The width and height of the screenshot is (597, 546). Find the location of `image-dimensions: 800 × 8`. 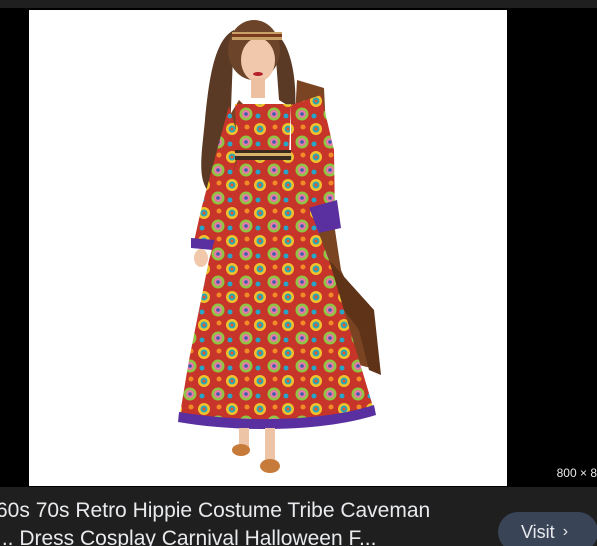

image-dimensions: 800 × 8 is located at coordinates (576, 473).